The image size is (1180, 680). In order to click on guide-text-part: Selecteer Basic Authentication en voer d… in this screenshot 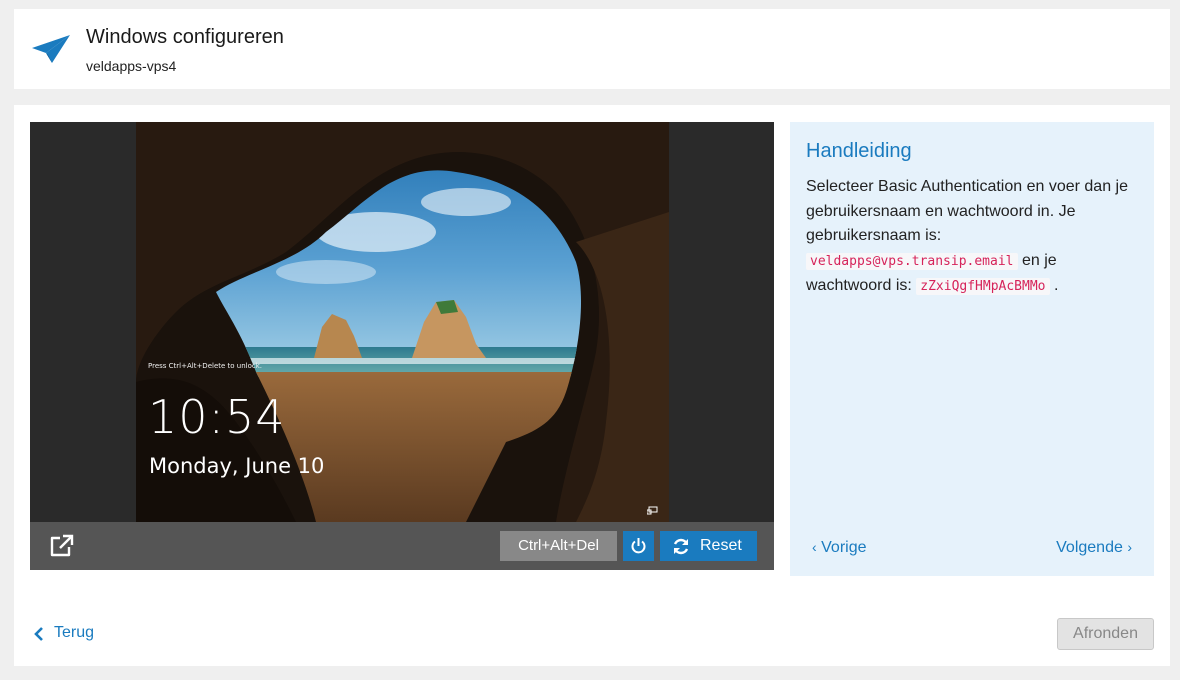, I will do `click(967, 211)`.